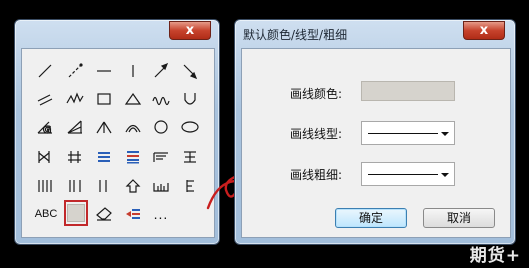 The image size is (529, 268). I want to click on ok-button: 确定, so click(371, 218).